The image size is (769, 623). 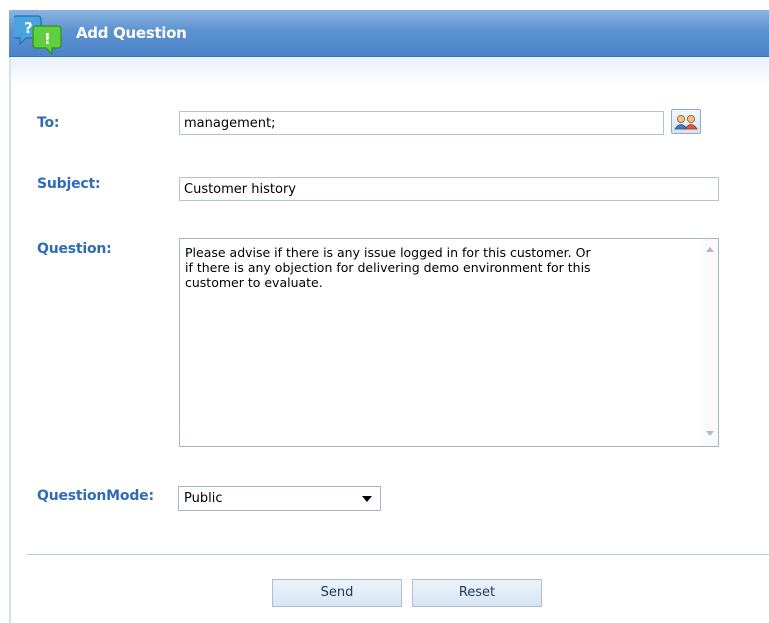 I want to click on dropdown-arrow-icon, so click(x=367, y=499).